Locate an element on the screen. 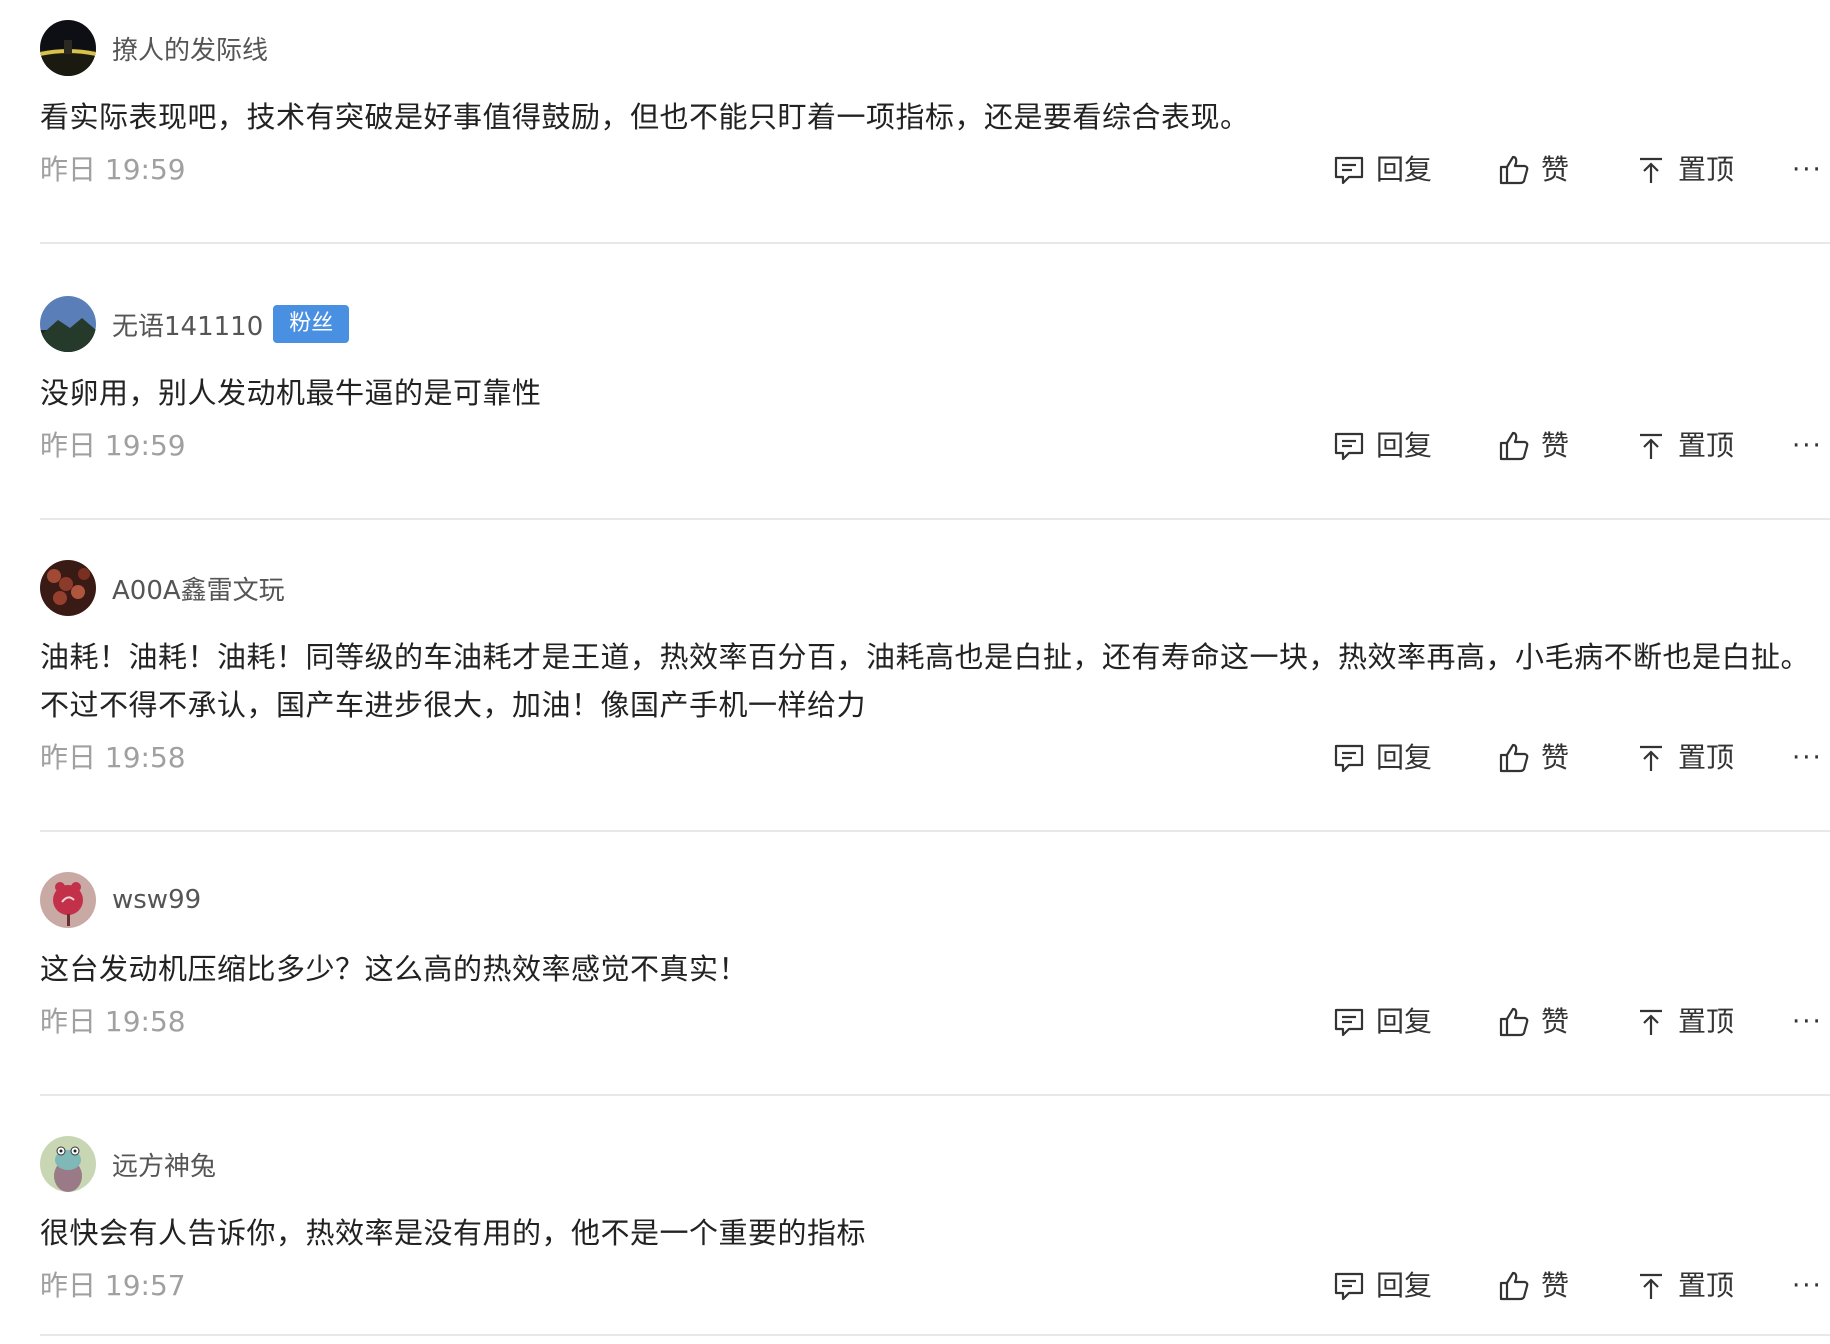 Image resolution: width=1830 pixels, height=1344 pixels. username: 撩人的发际线 is located at coordinates (190, 48).